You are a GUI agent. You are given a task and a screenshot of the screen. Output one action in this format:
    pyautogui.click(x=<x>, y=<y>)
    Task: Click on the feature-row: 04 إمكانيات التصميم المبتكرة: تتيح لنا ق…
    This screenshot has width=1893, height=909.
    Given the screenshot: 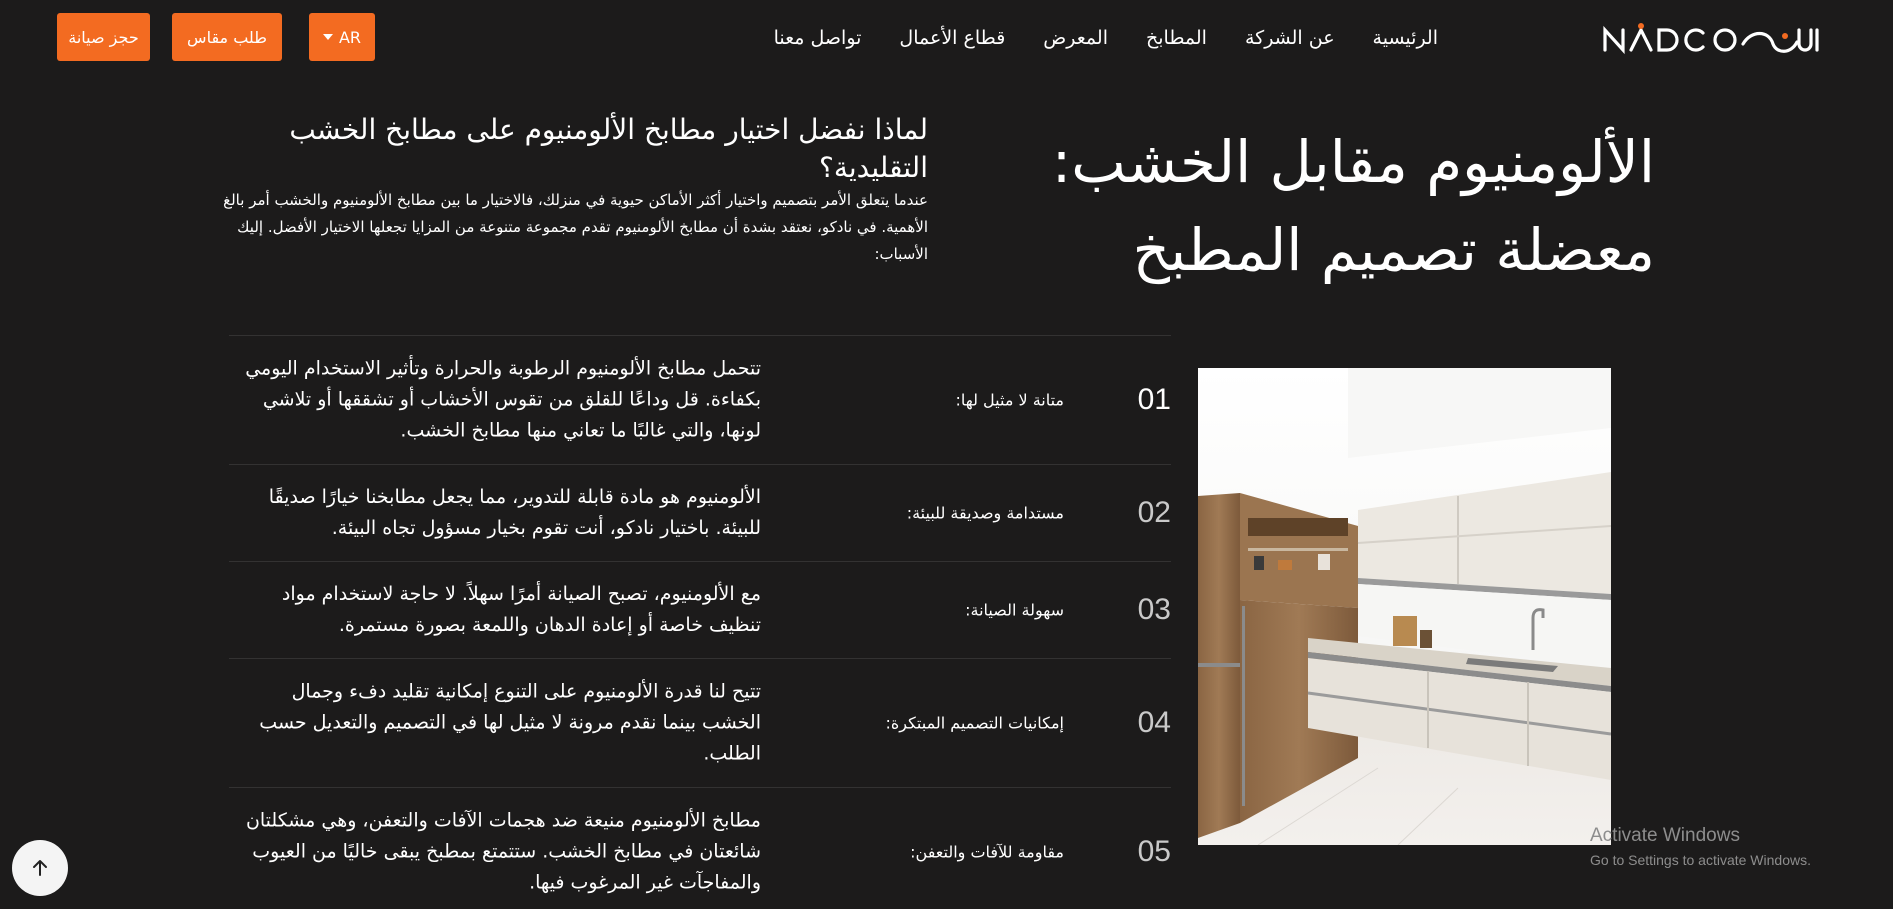 What is the action you would take?
    pyautogui.click(x=700, y=723)
    